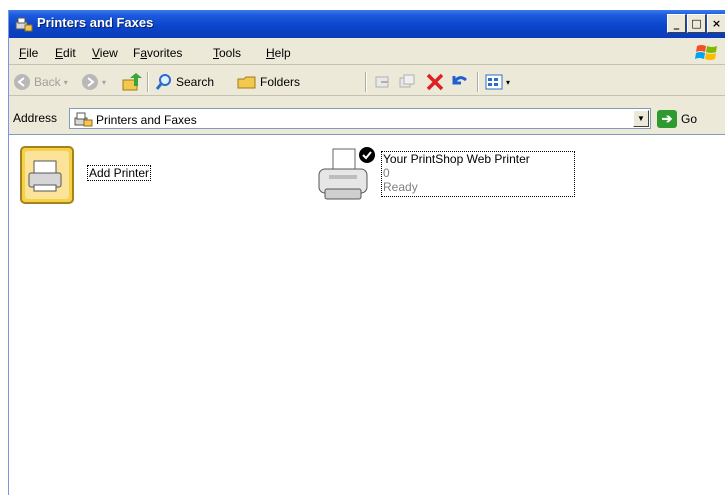  I want to click on forward-arrow-icon, so click(90, 82).